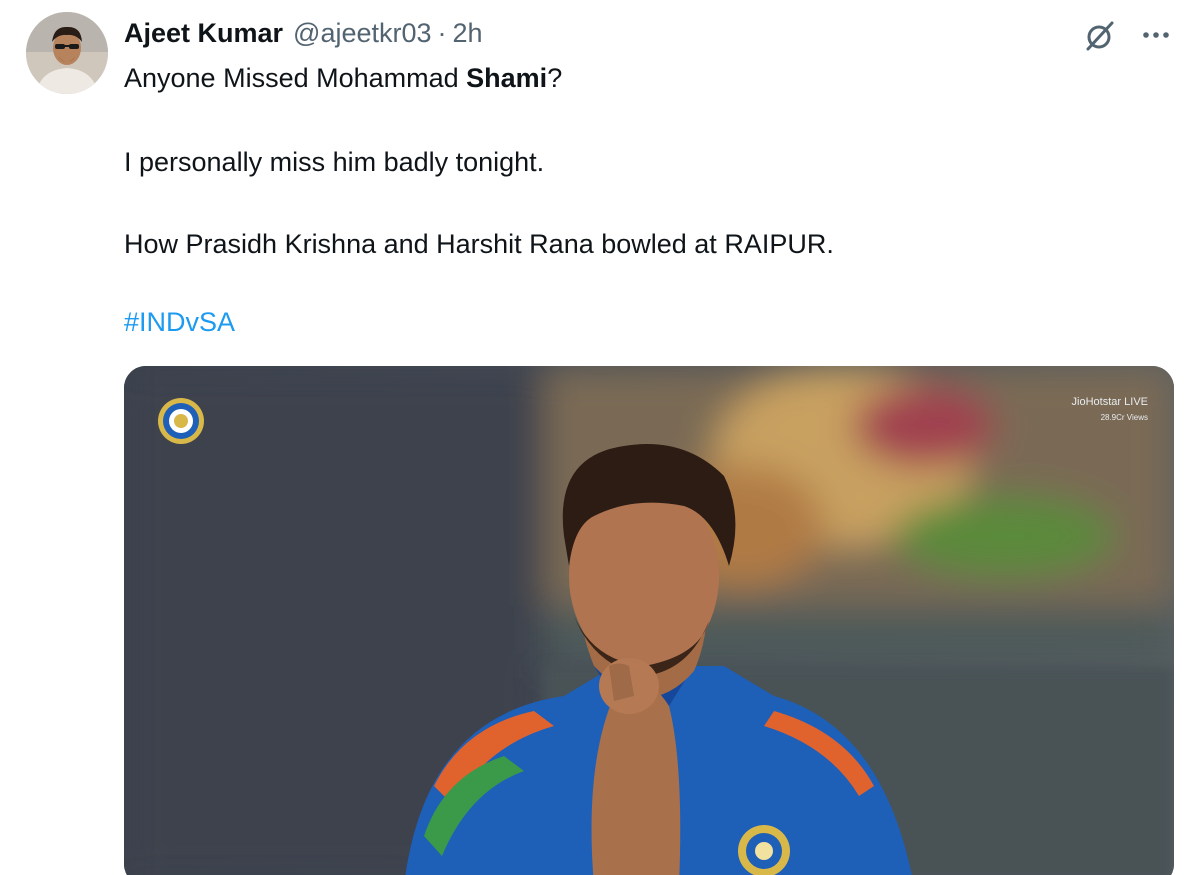 This screenshot has width=1200, height=875. What do you see at coordinates (507, 78) in the screenshot?
I see `tweet-line-1-bold: Shami` at bounding box center [507, 78].